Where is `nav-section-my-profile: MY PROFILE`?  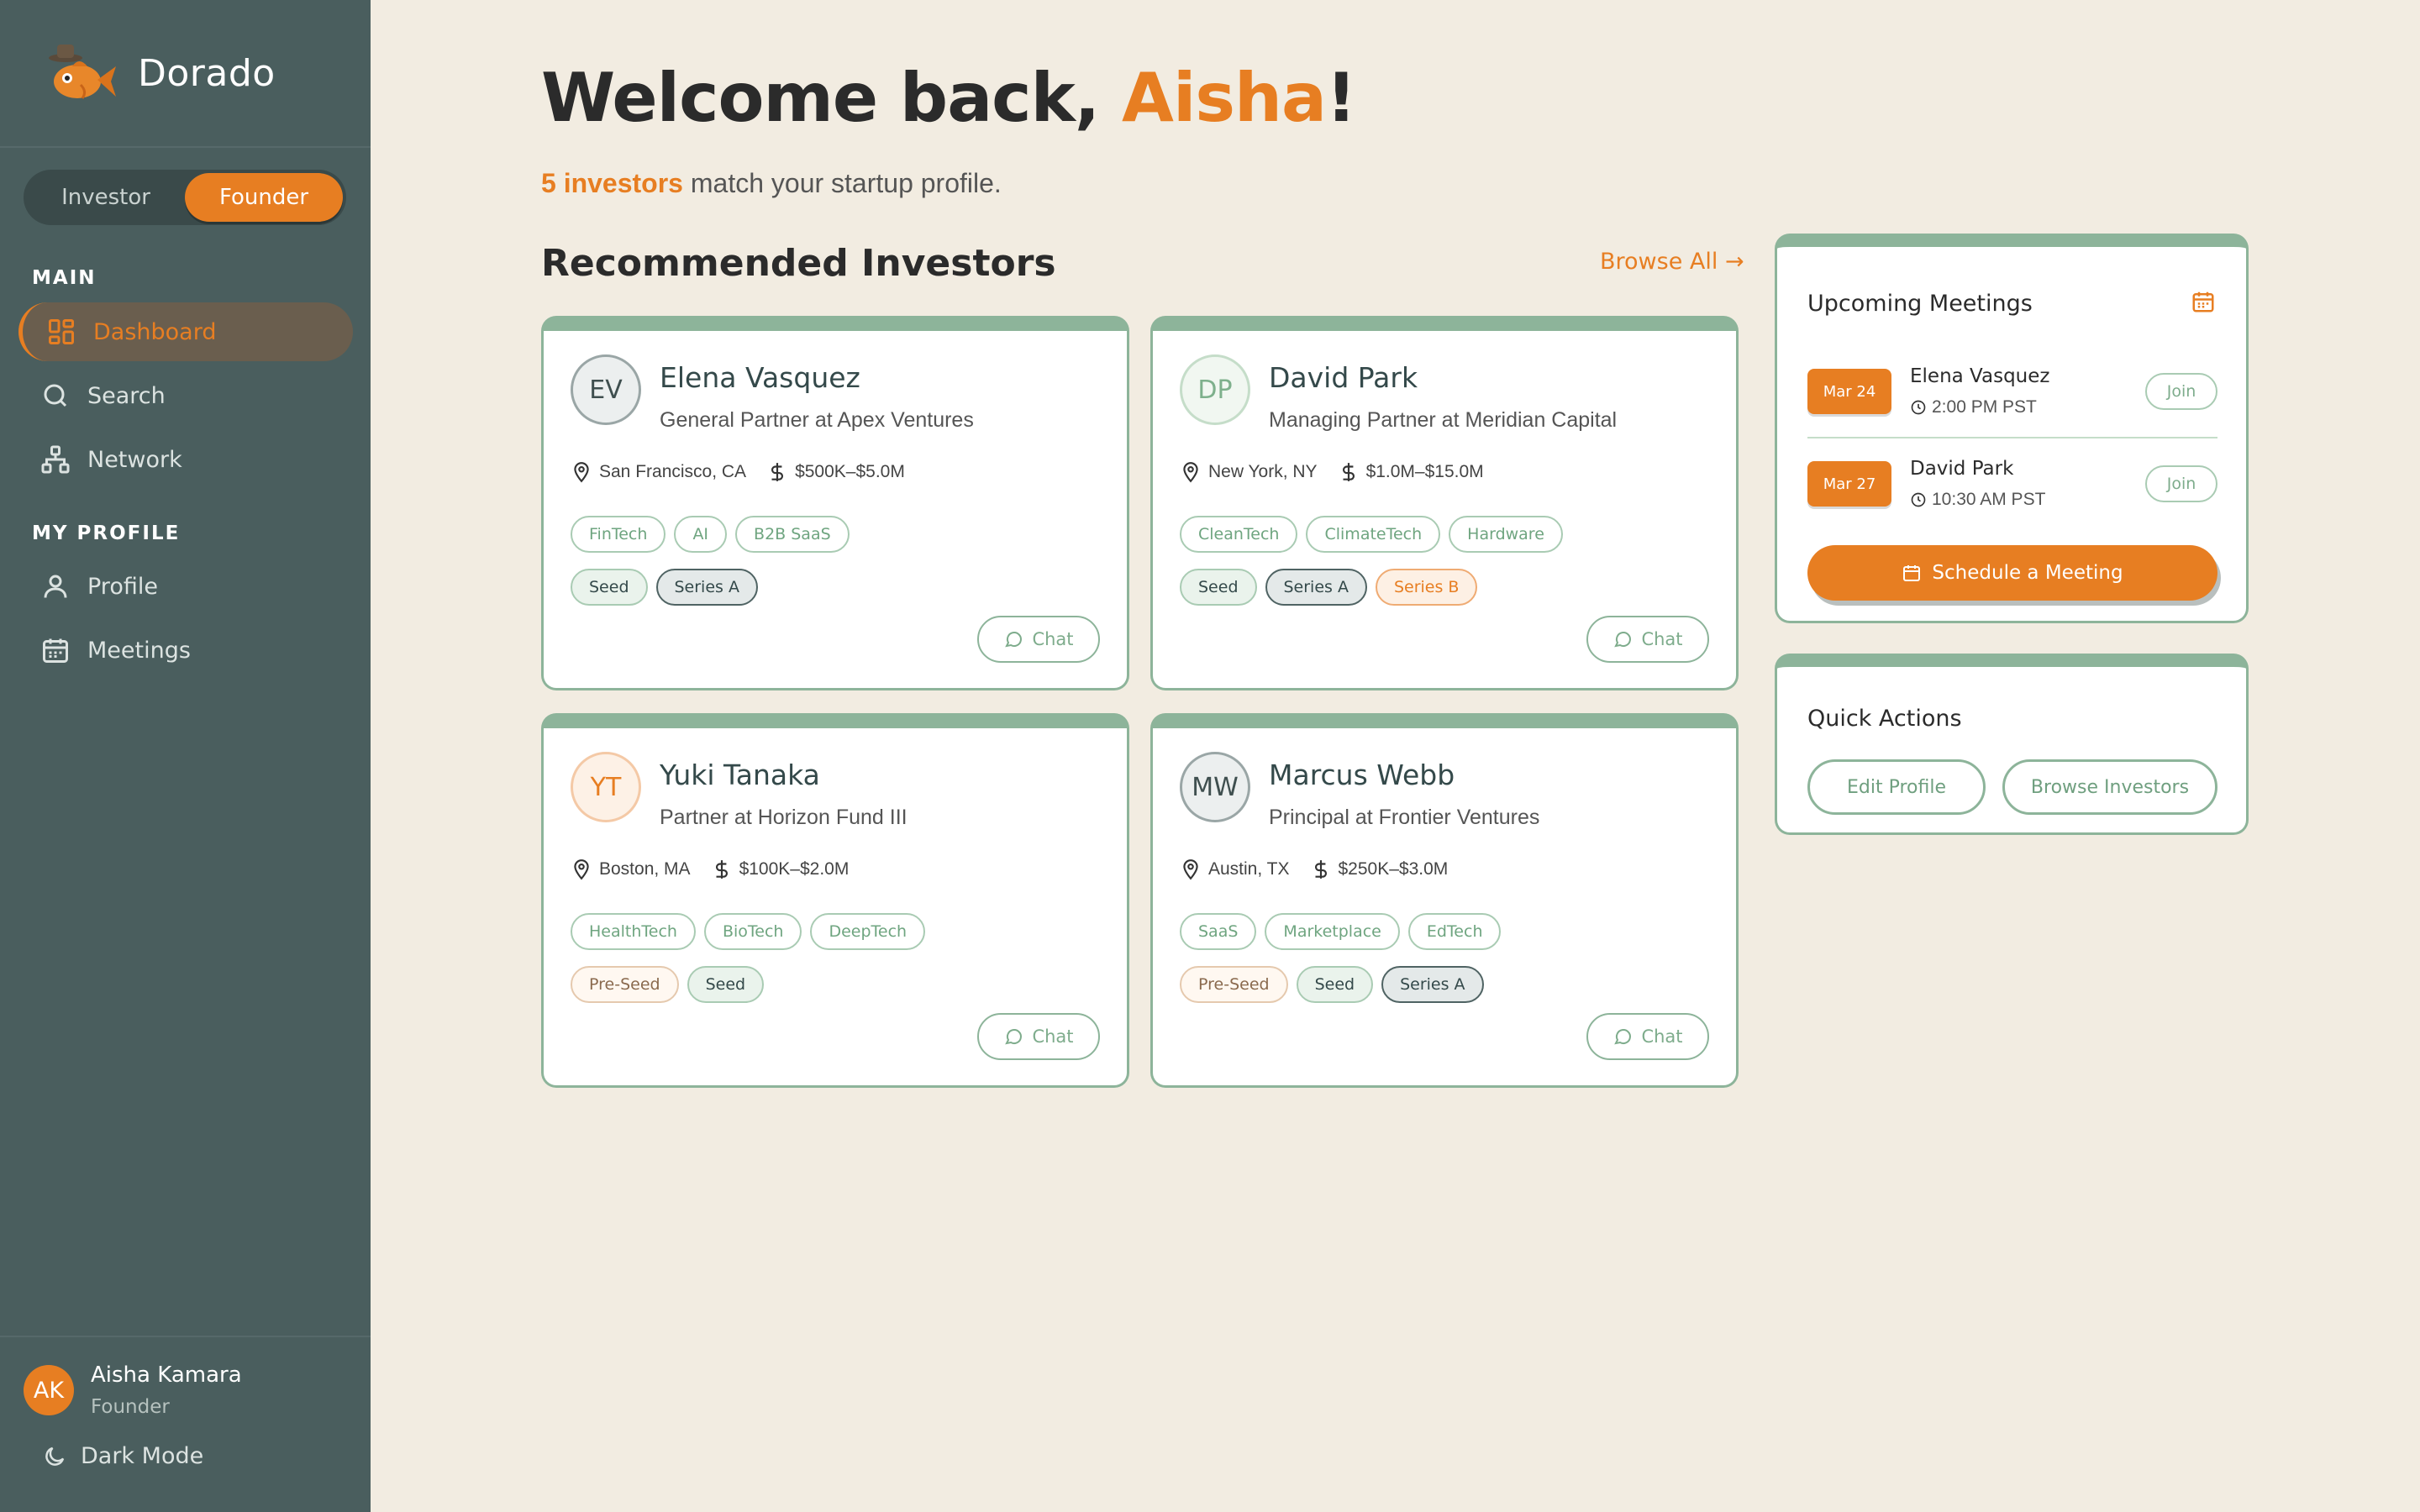
nav-section-my-profile: MY PROFILE is located at coordinates (107, 533).